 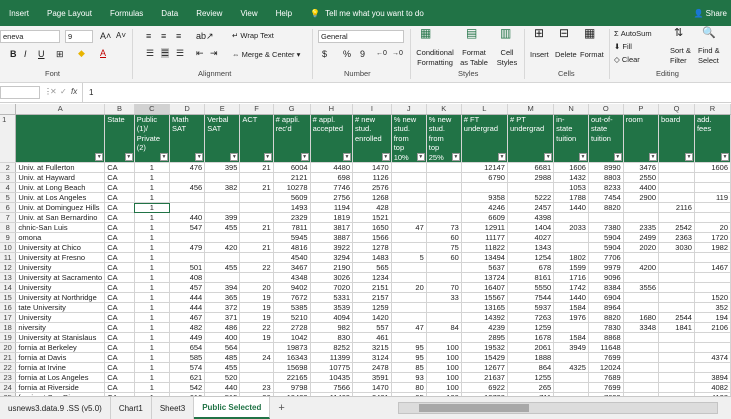 What do you see at coordinates (332, 167) in the screenshot?
I see `table-cell: 4480` at bounding box center [332, 167].